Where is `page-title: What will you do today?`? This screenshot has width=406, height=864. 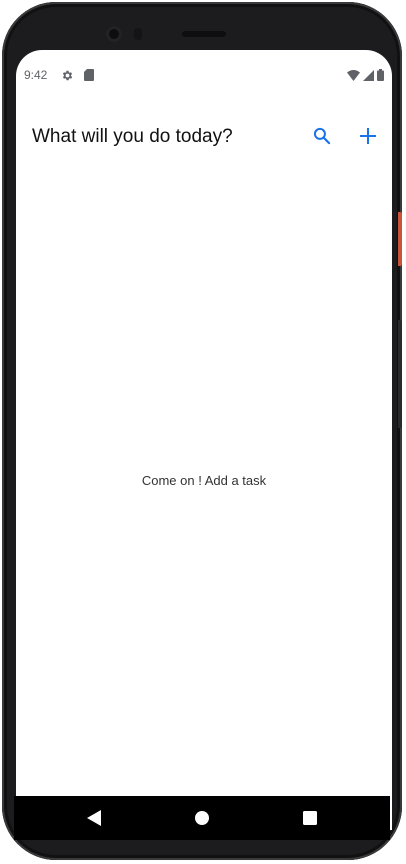
page-title: What will you do today? is located at coordinates (132, 136).